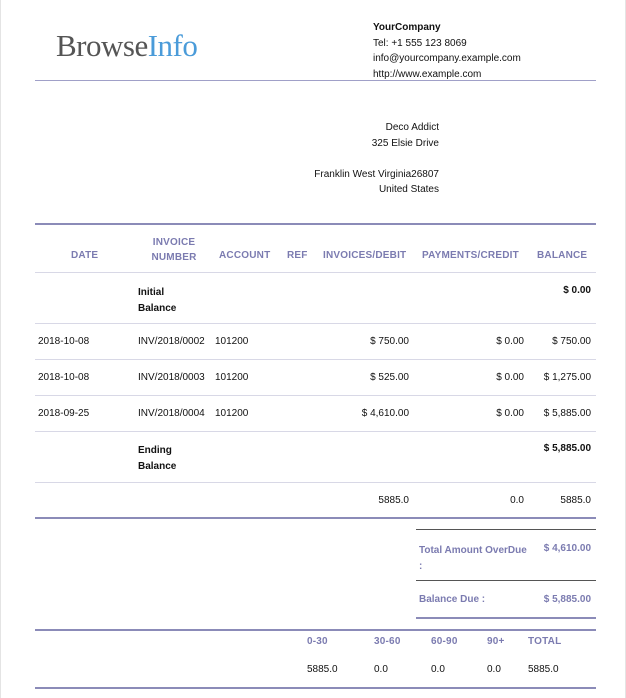 This screenshot has width=626, height=698. Describe the element at coordinates (562, 255) in the screenshot. I see `col-header-balance: BALANCE` at that location.